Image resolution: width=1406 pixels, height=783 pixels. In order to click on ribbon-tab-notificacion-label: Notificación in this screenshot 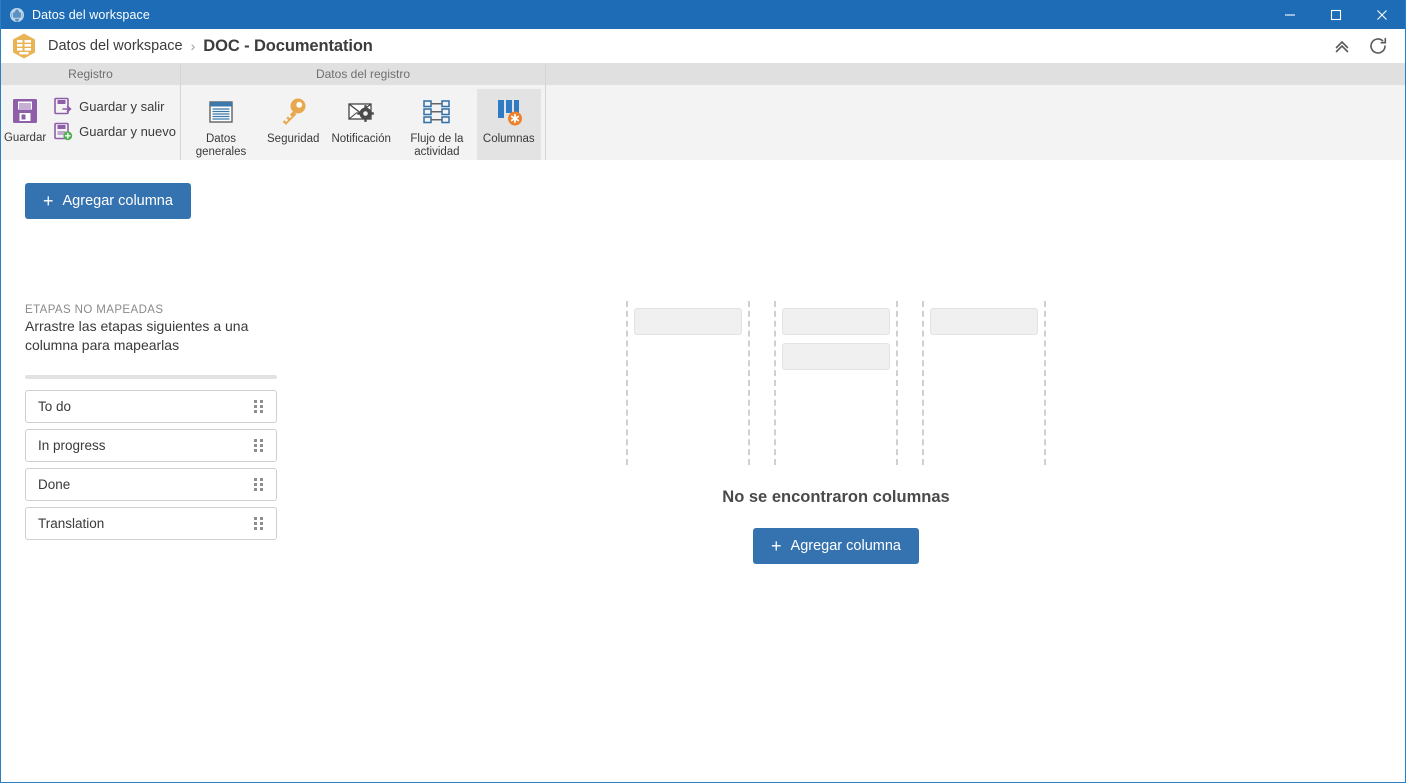, I will do `click(361, 139)`.